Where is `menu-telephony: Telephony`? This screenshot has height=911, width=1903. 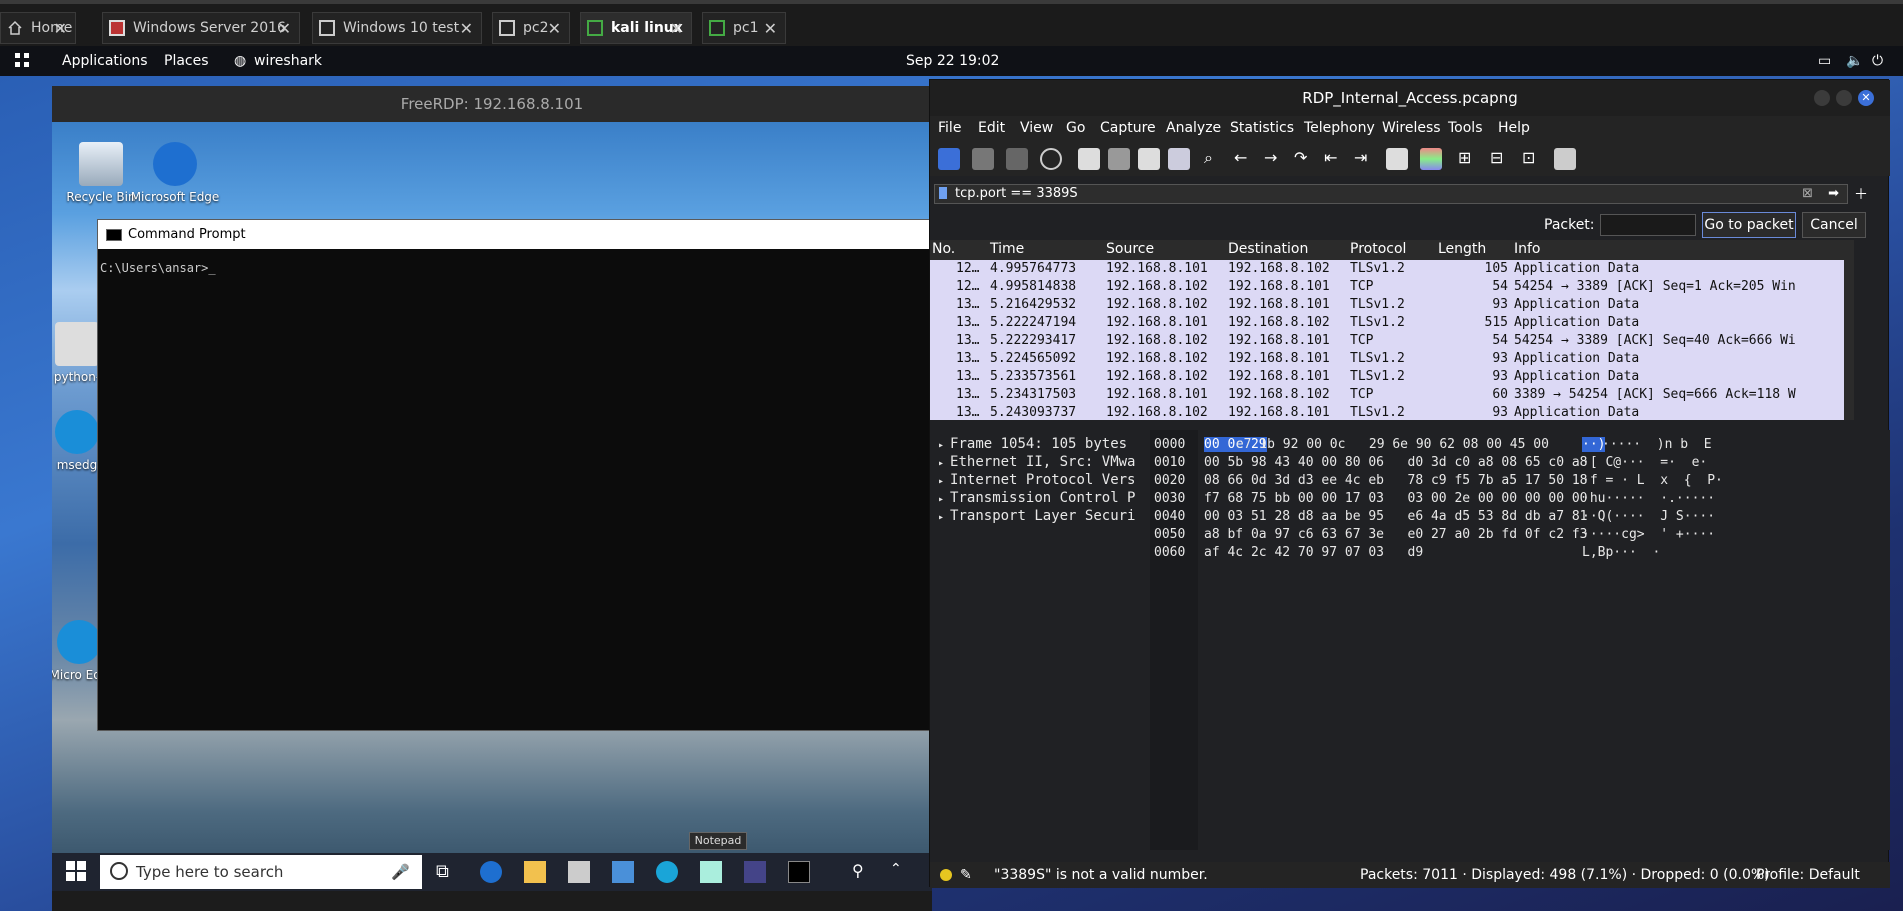 menu-telephony: Telephony is located at coordinates (1339, 128).